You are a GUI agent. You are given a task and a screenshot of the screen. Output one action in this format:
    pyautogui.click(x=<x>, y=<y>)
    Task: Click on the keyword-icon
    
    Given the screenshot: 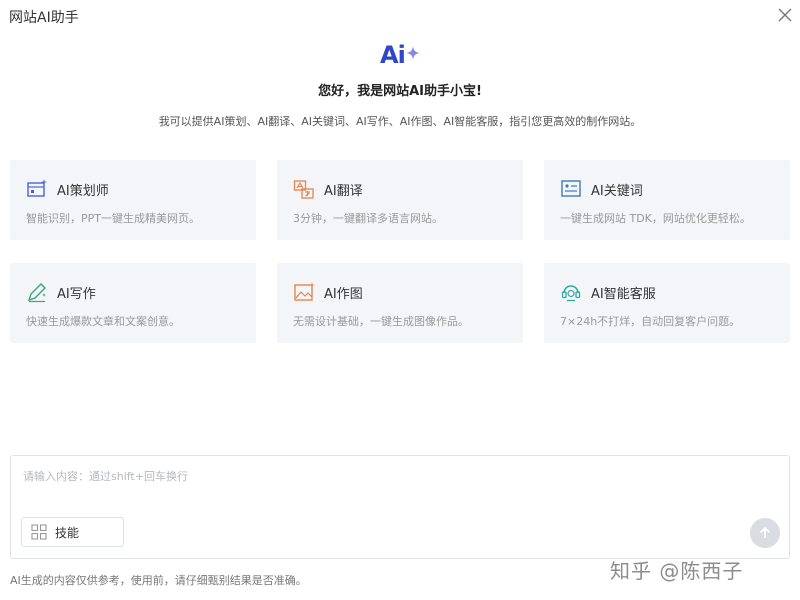 What is the action you would take?
    pyautogui.click(x=571, y=189)
    